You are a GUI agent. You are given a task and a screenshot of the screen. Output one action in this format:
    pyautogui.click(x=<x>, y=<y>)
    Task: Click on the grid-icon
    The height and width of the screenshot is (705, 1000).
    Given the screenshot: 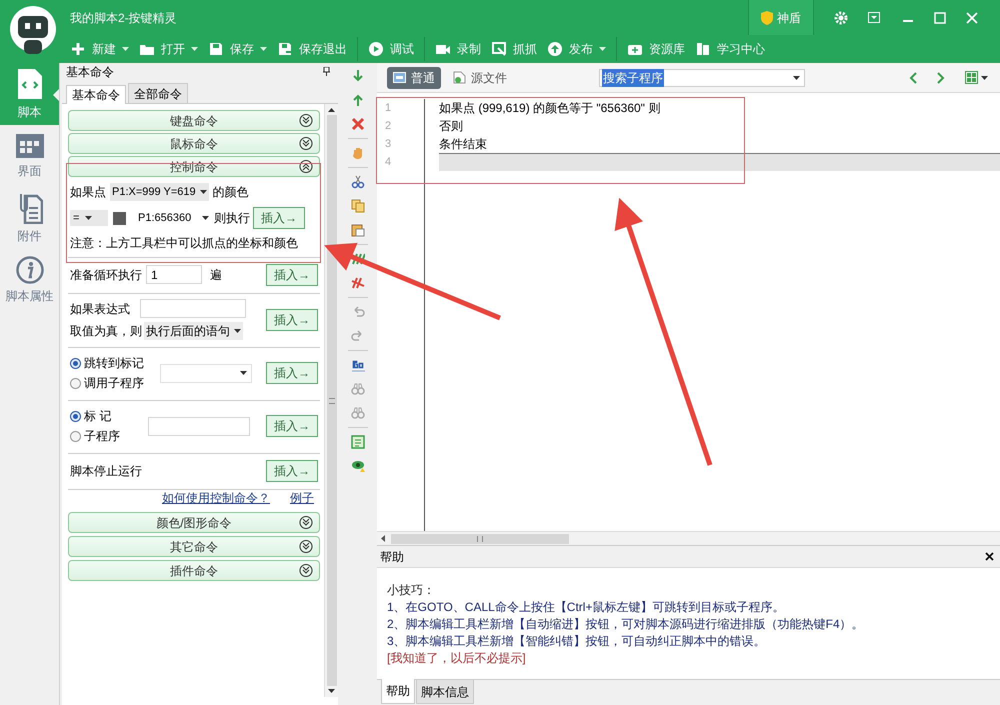 What is the action you would take?
    pyautogui.click(x=971, y=77)
    